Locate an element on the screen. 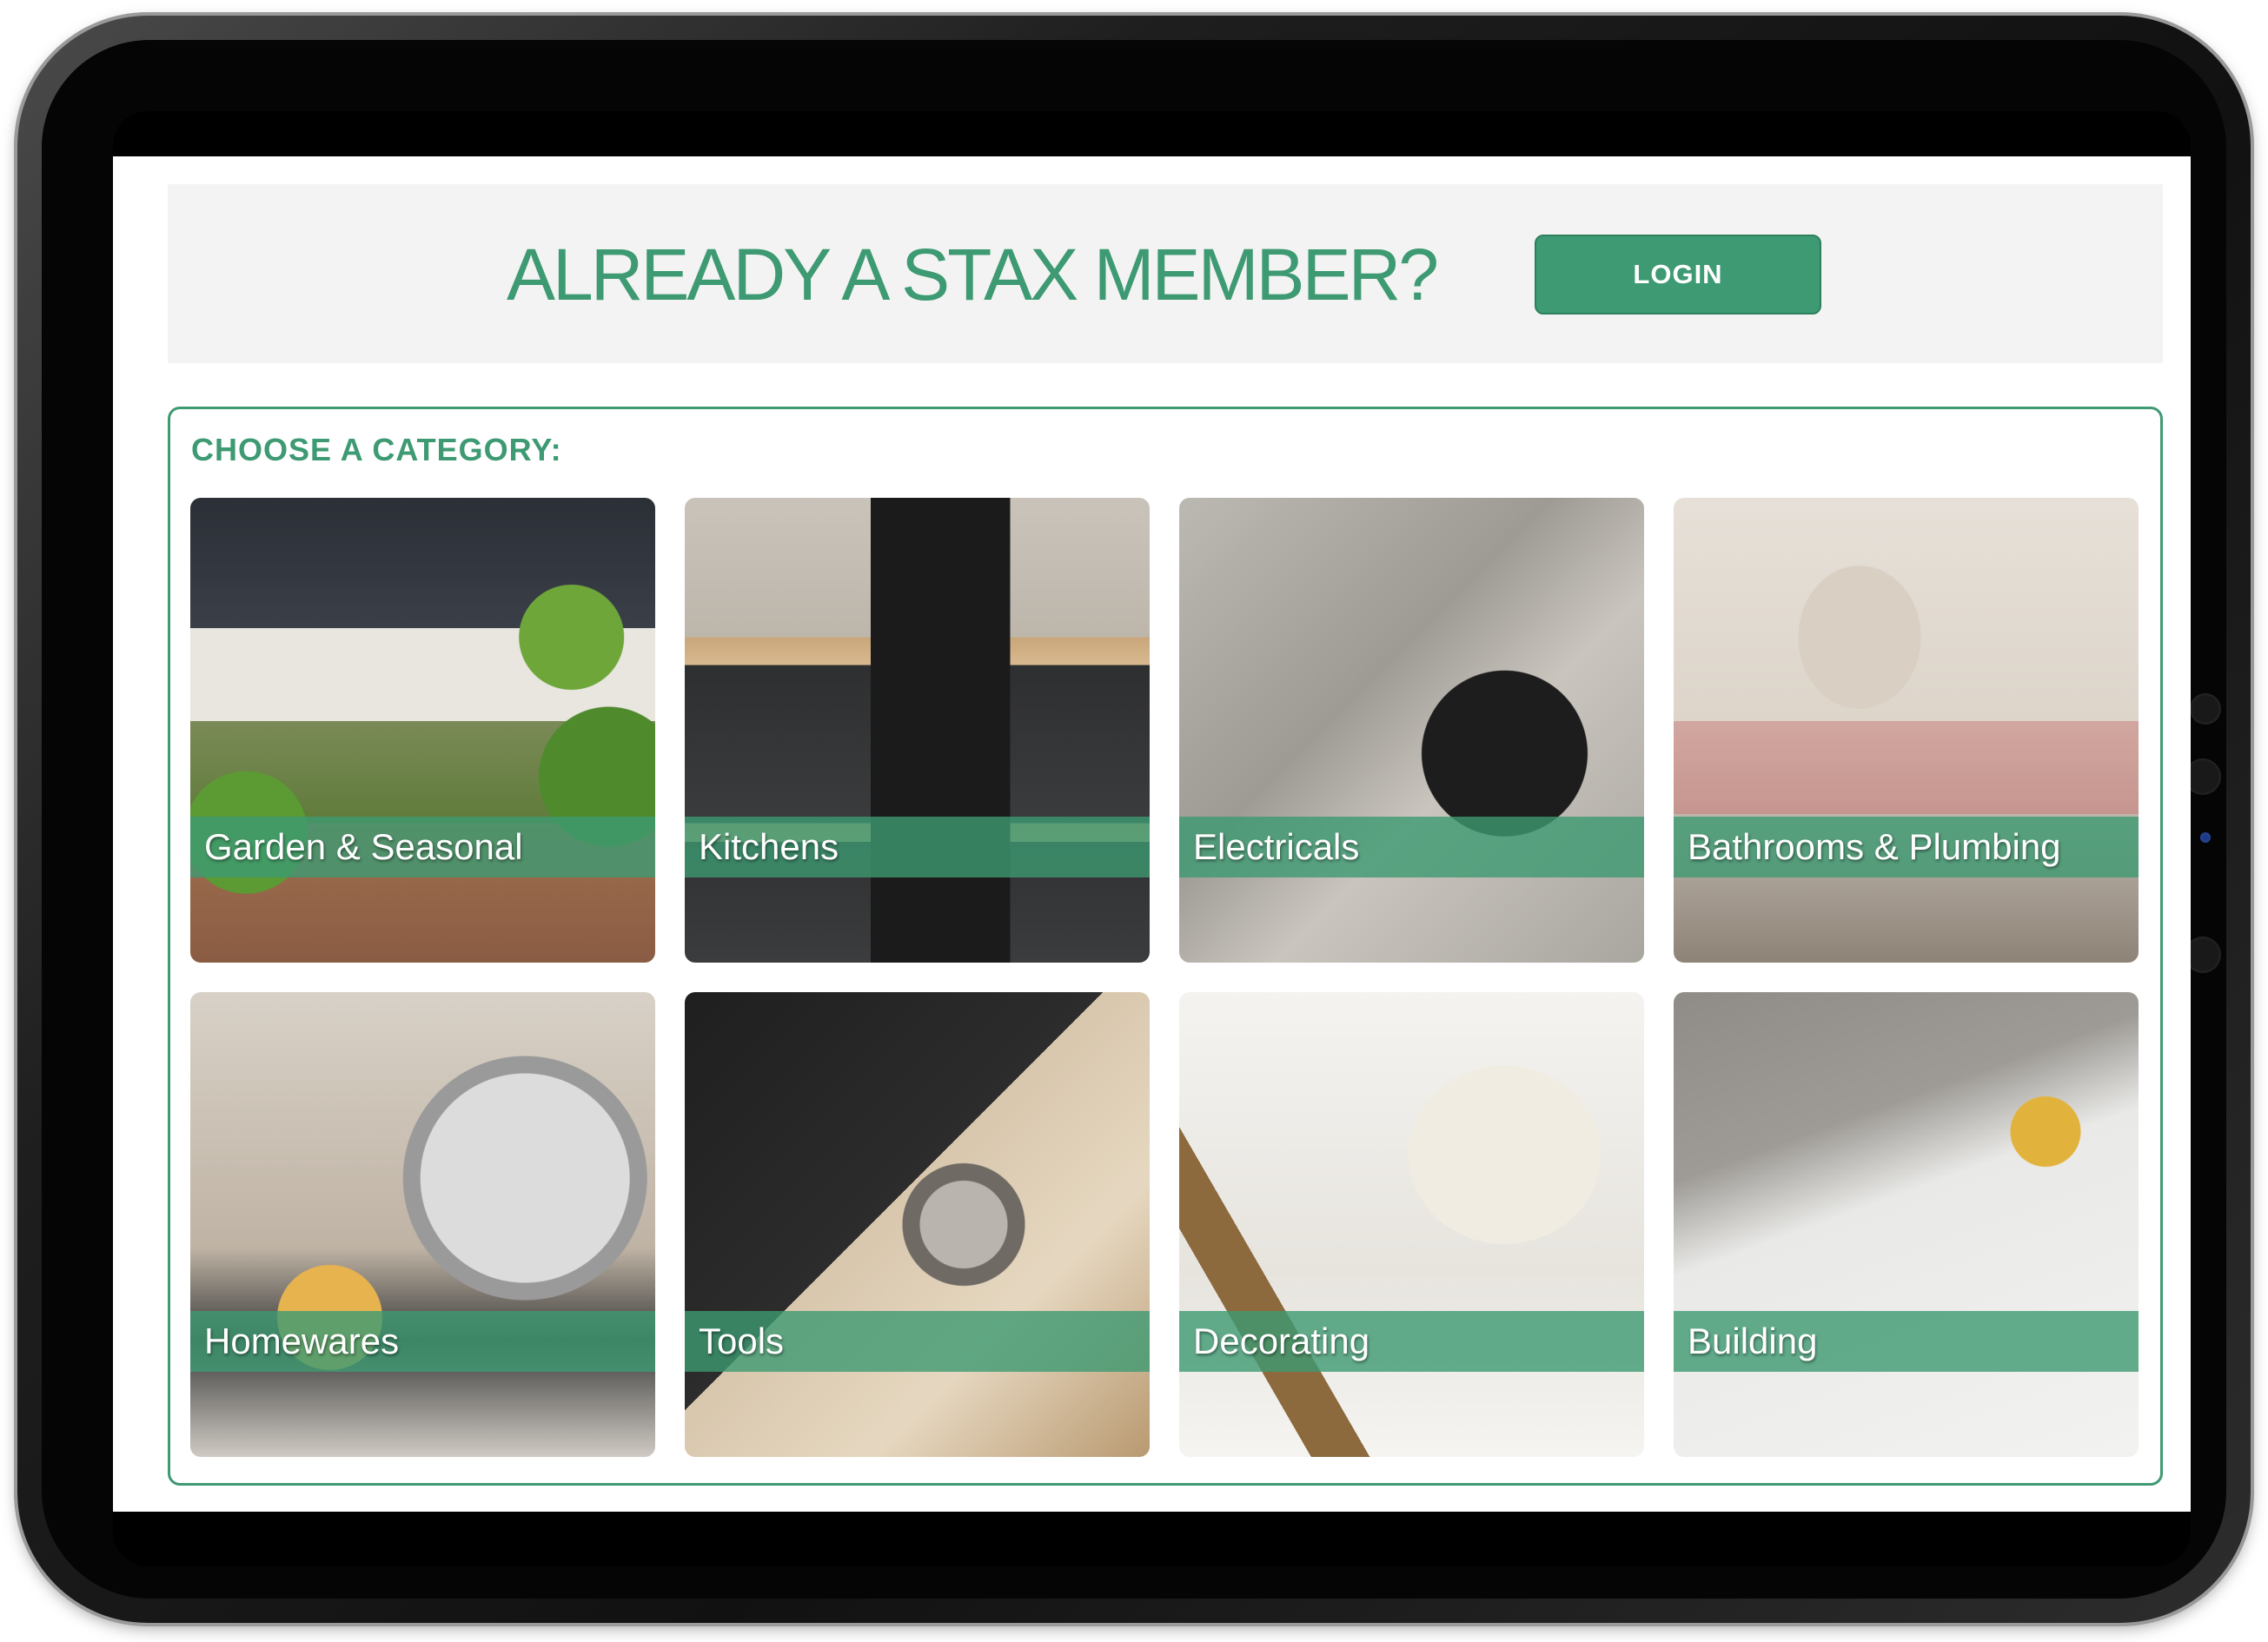 The image size is (2268, 1642). tile-label-bar: Garden & Seasonal is located at coordinates (422, 847).